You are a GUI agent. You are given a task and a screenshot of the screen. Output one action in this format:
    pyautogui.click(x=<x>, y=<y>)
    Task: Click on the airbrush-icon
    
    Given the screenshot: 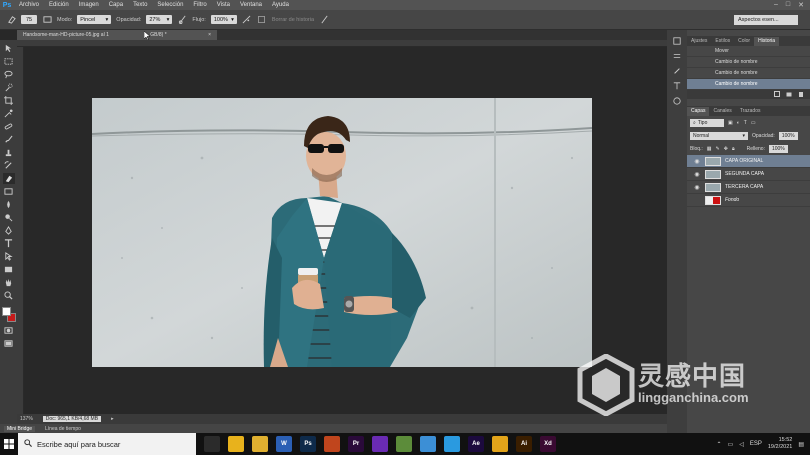 What is the action you would take?
    pyautogui.click(x=247, y=20)
    